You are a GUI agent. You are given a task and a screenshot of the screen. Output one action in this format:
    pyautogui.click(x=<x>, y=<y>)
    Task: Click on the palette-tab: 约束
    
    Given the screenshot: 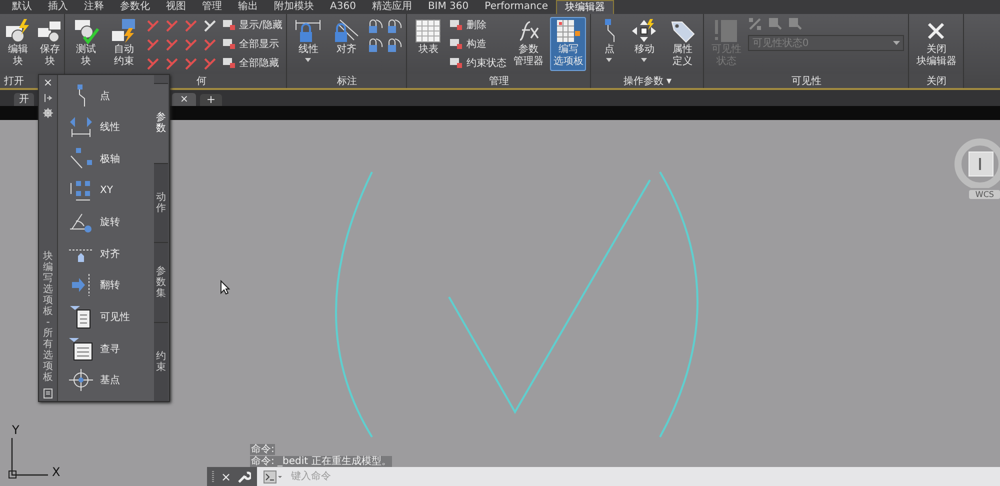 What is the action you would take?
    pyautogui.click(x=161, y=361)
    